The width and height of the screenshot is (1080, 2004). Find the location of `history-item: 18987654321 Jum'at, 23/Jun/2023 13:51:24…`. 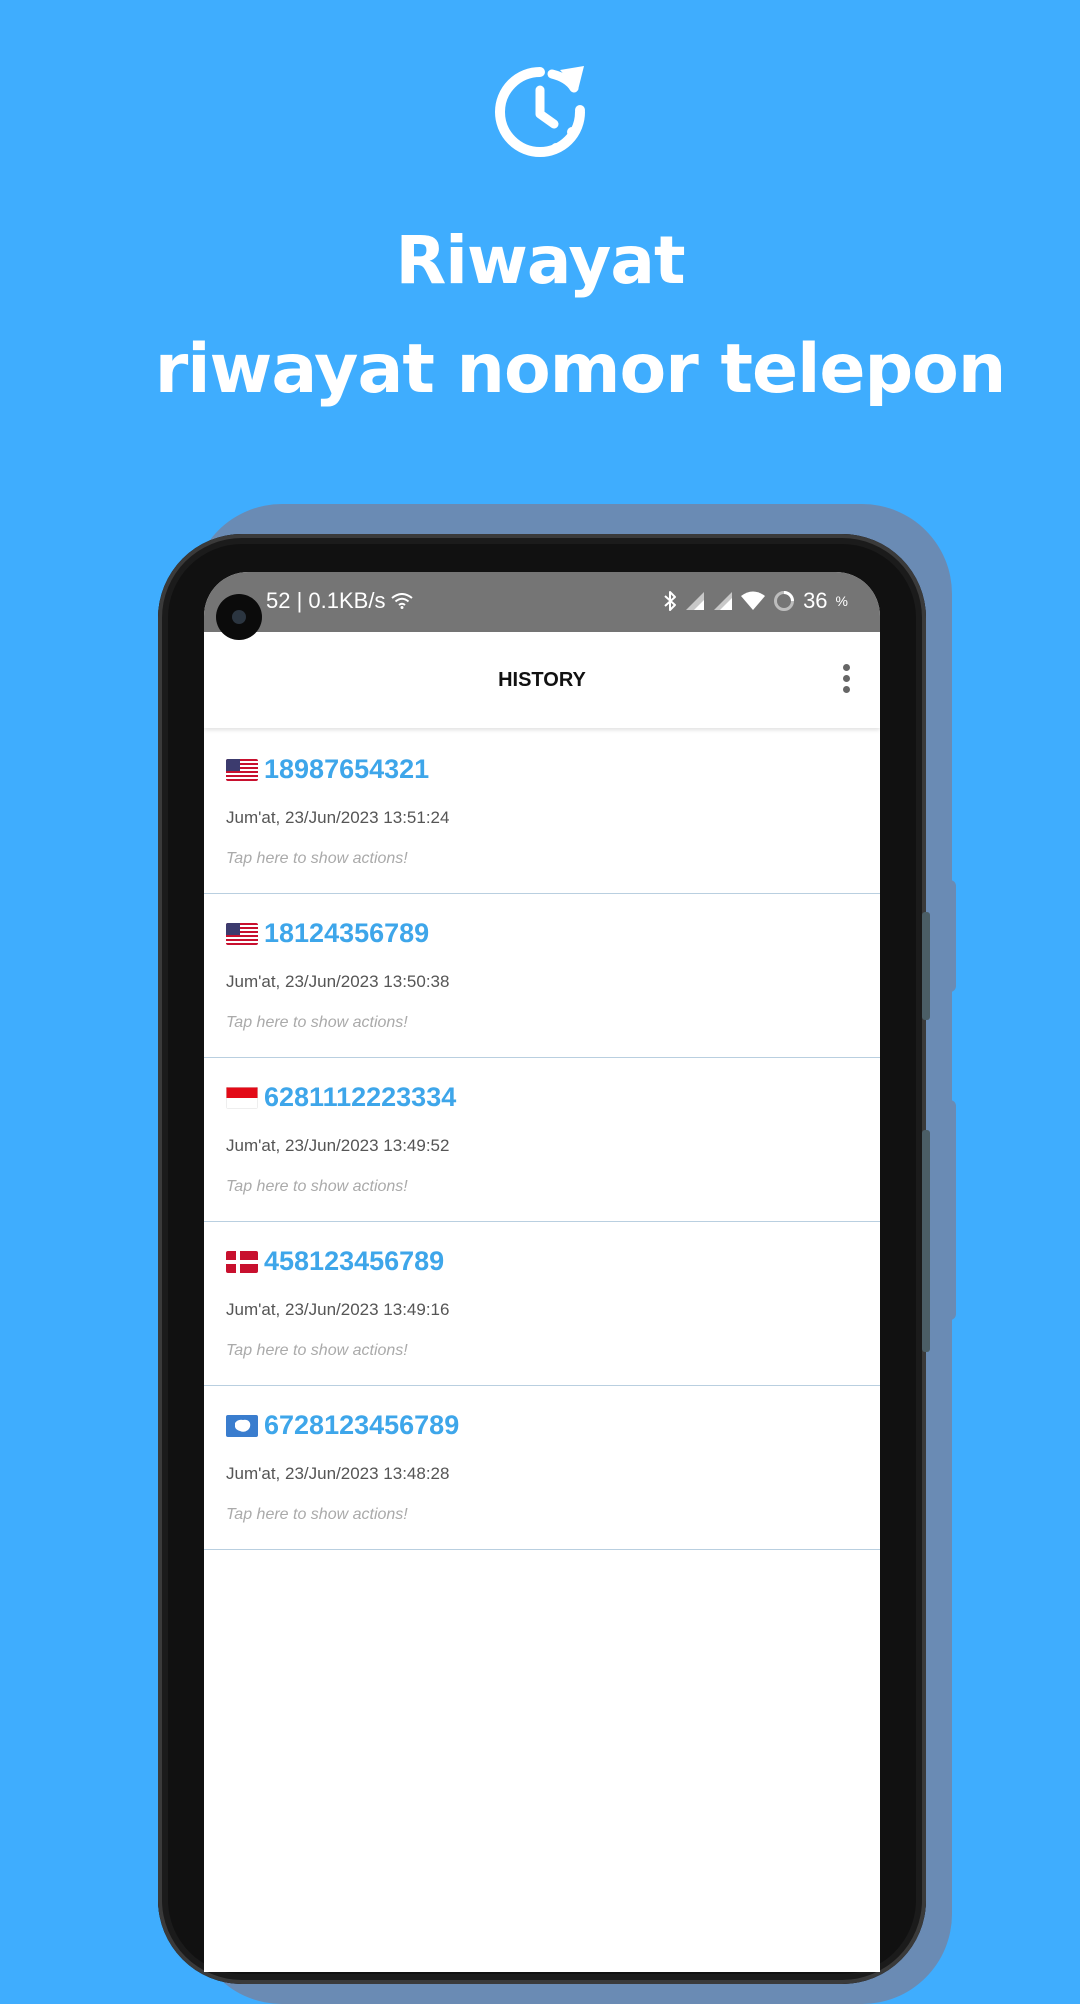

history-item: 18987654321 Jum'at, 23/Jun/2023 13:51:24… is located at coordinates (542, 812).